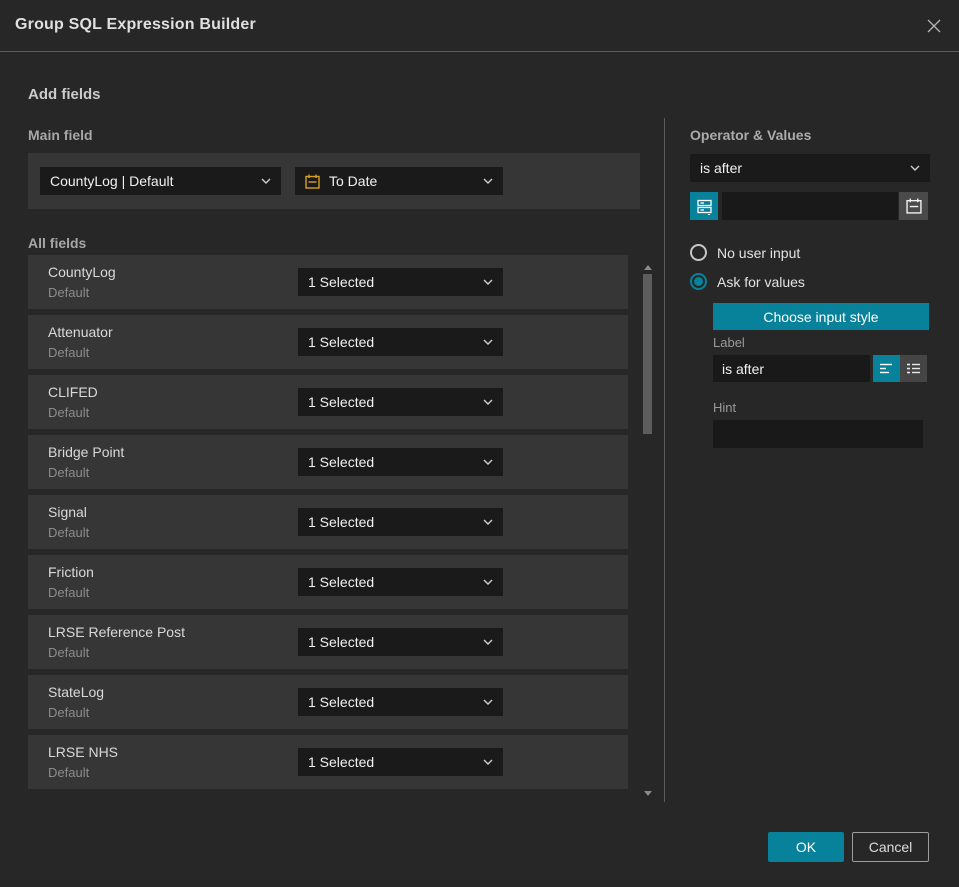 The height and width of the screenshot is (887, 959). Describe the element at coordinates (80, 332) in the screenshot. I see `field-name: Attenuator` at that location.